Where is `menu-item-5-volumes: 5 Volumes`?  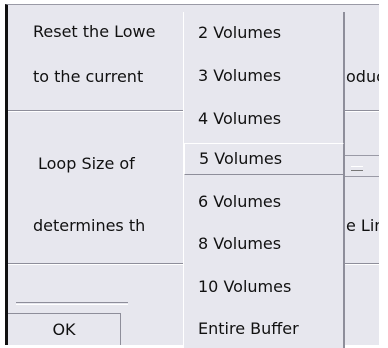
menu-item-5-volumes: 5 Volumes is located at coordinates (264, 159).